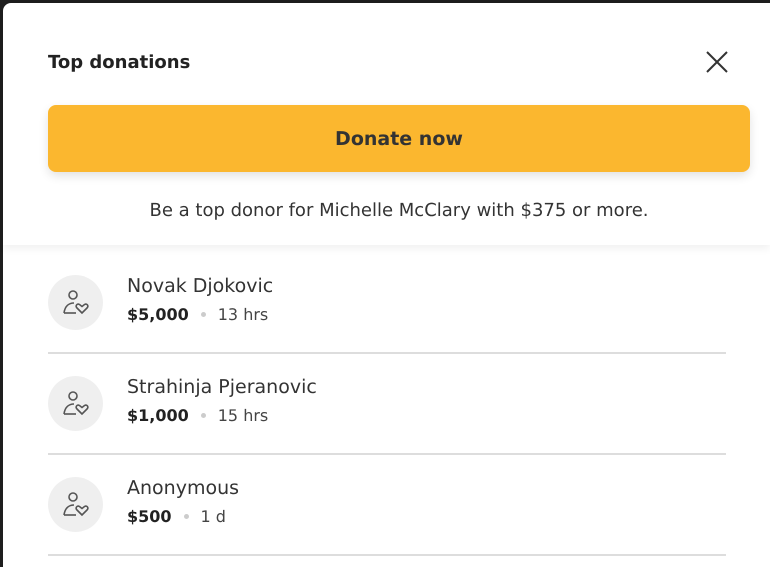 The image size is (770, 567). What do you see at coordinates (200, 286) in the screenshot?
I see `donor-name: Novak Djokovic` at bounding box center [200, 286].